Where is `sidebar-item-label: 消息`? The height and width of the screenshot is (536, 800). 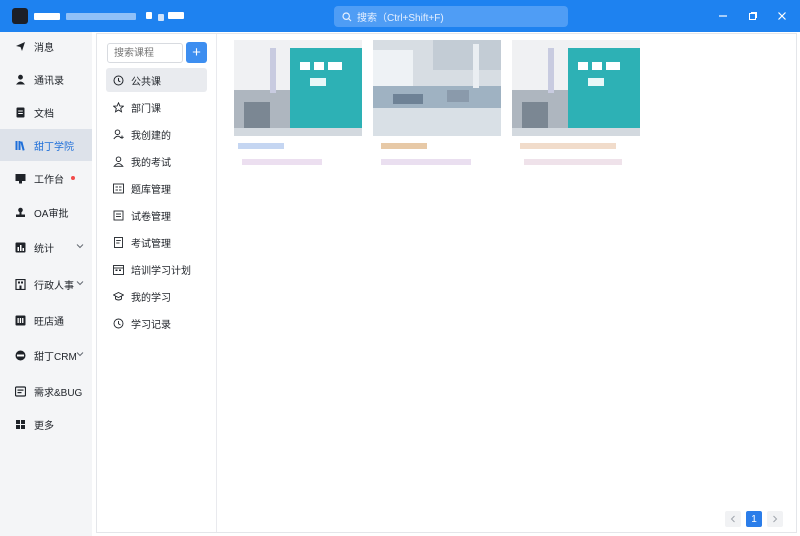
sidebar-item-label: 消息 is located at coordinates (44, 48).